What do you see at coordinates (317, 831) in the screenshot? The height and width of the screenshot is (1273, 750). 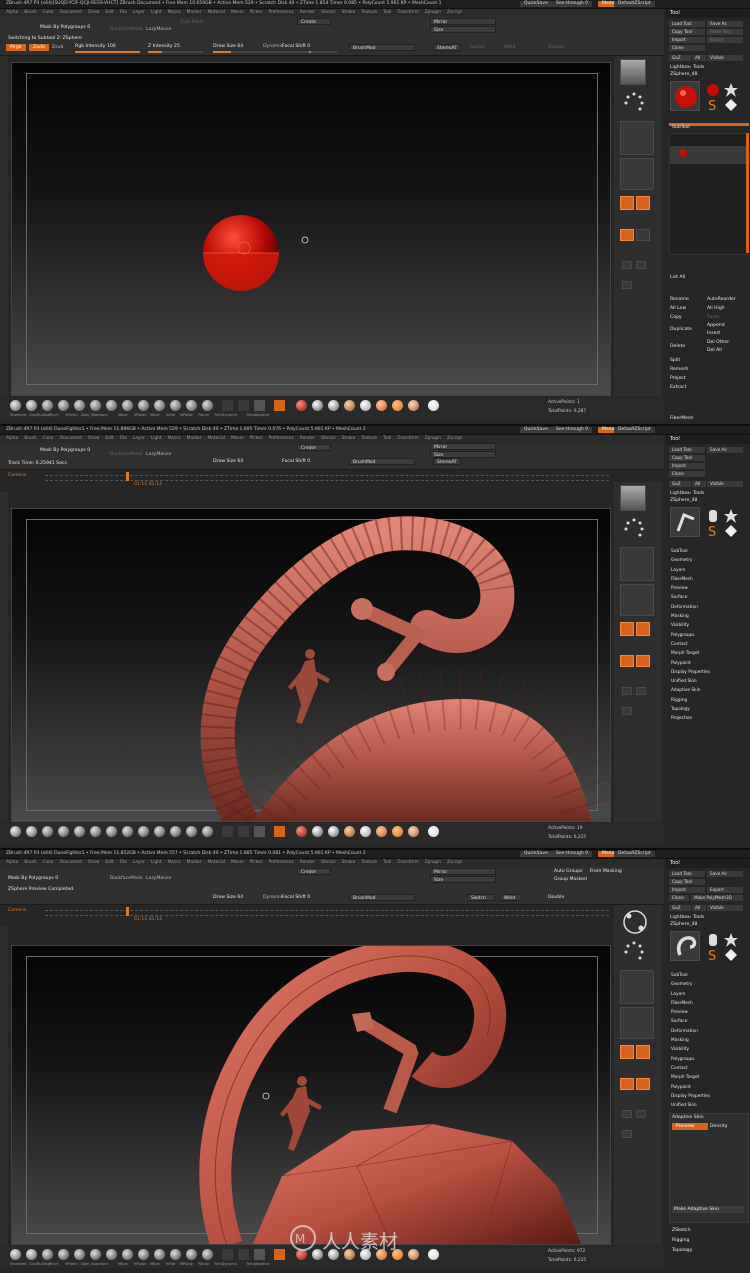 I see `material-2-icon` at bounding box center [317, 831].